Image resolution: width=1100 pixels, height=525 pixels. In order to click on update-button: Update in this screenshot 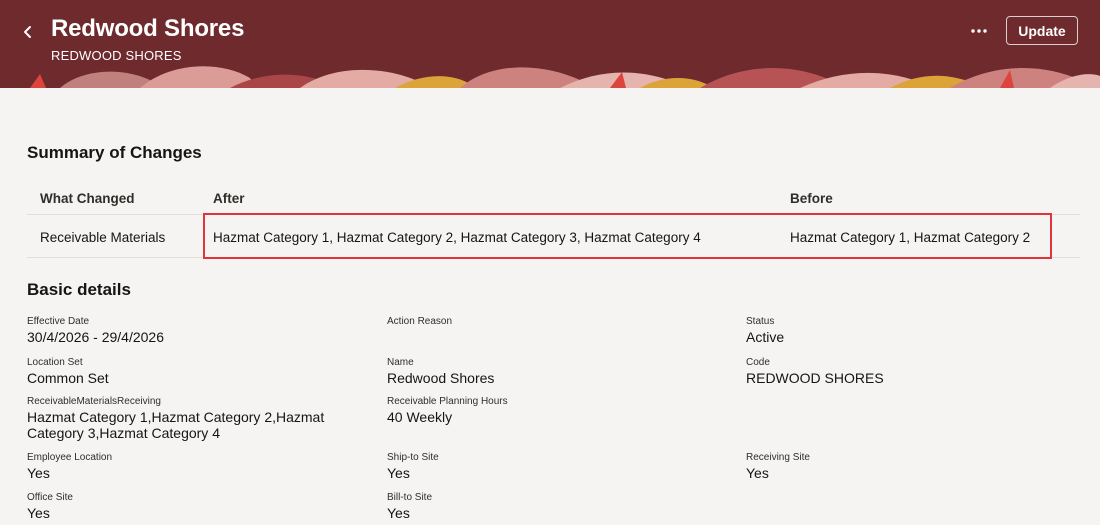, I will do `click(1042, 30)`.